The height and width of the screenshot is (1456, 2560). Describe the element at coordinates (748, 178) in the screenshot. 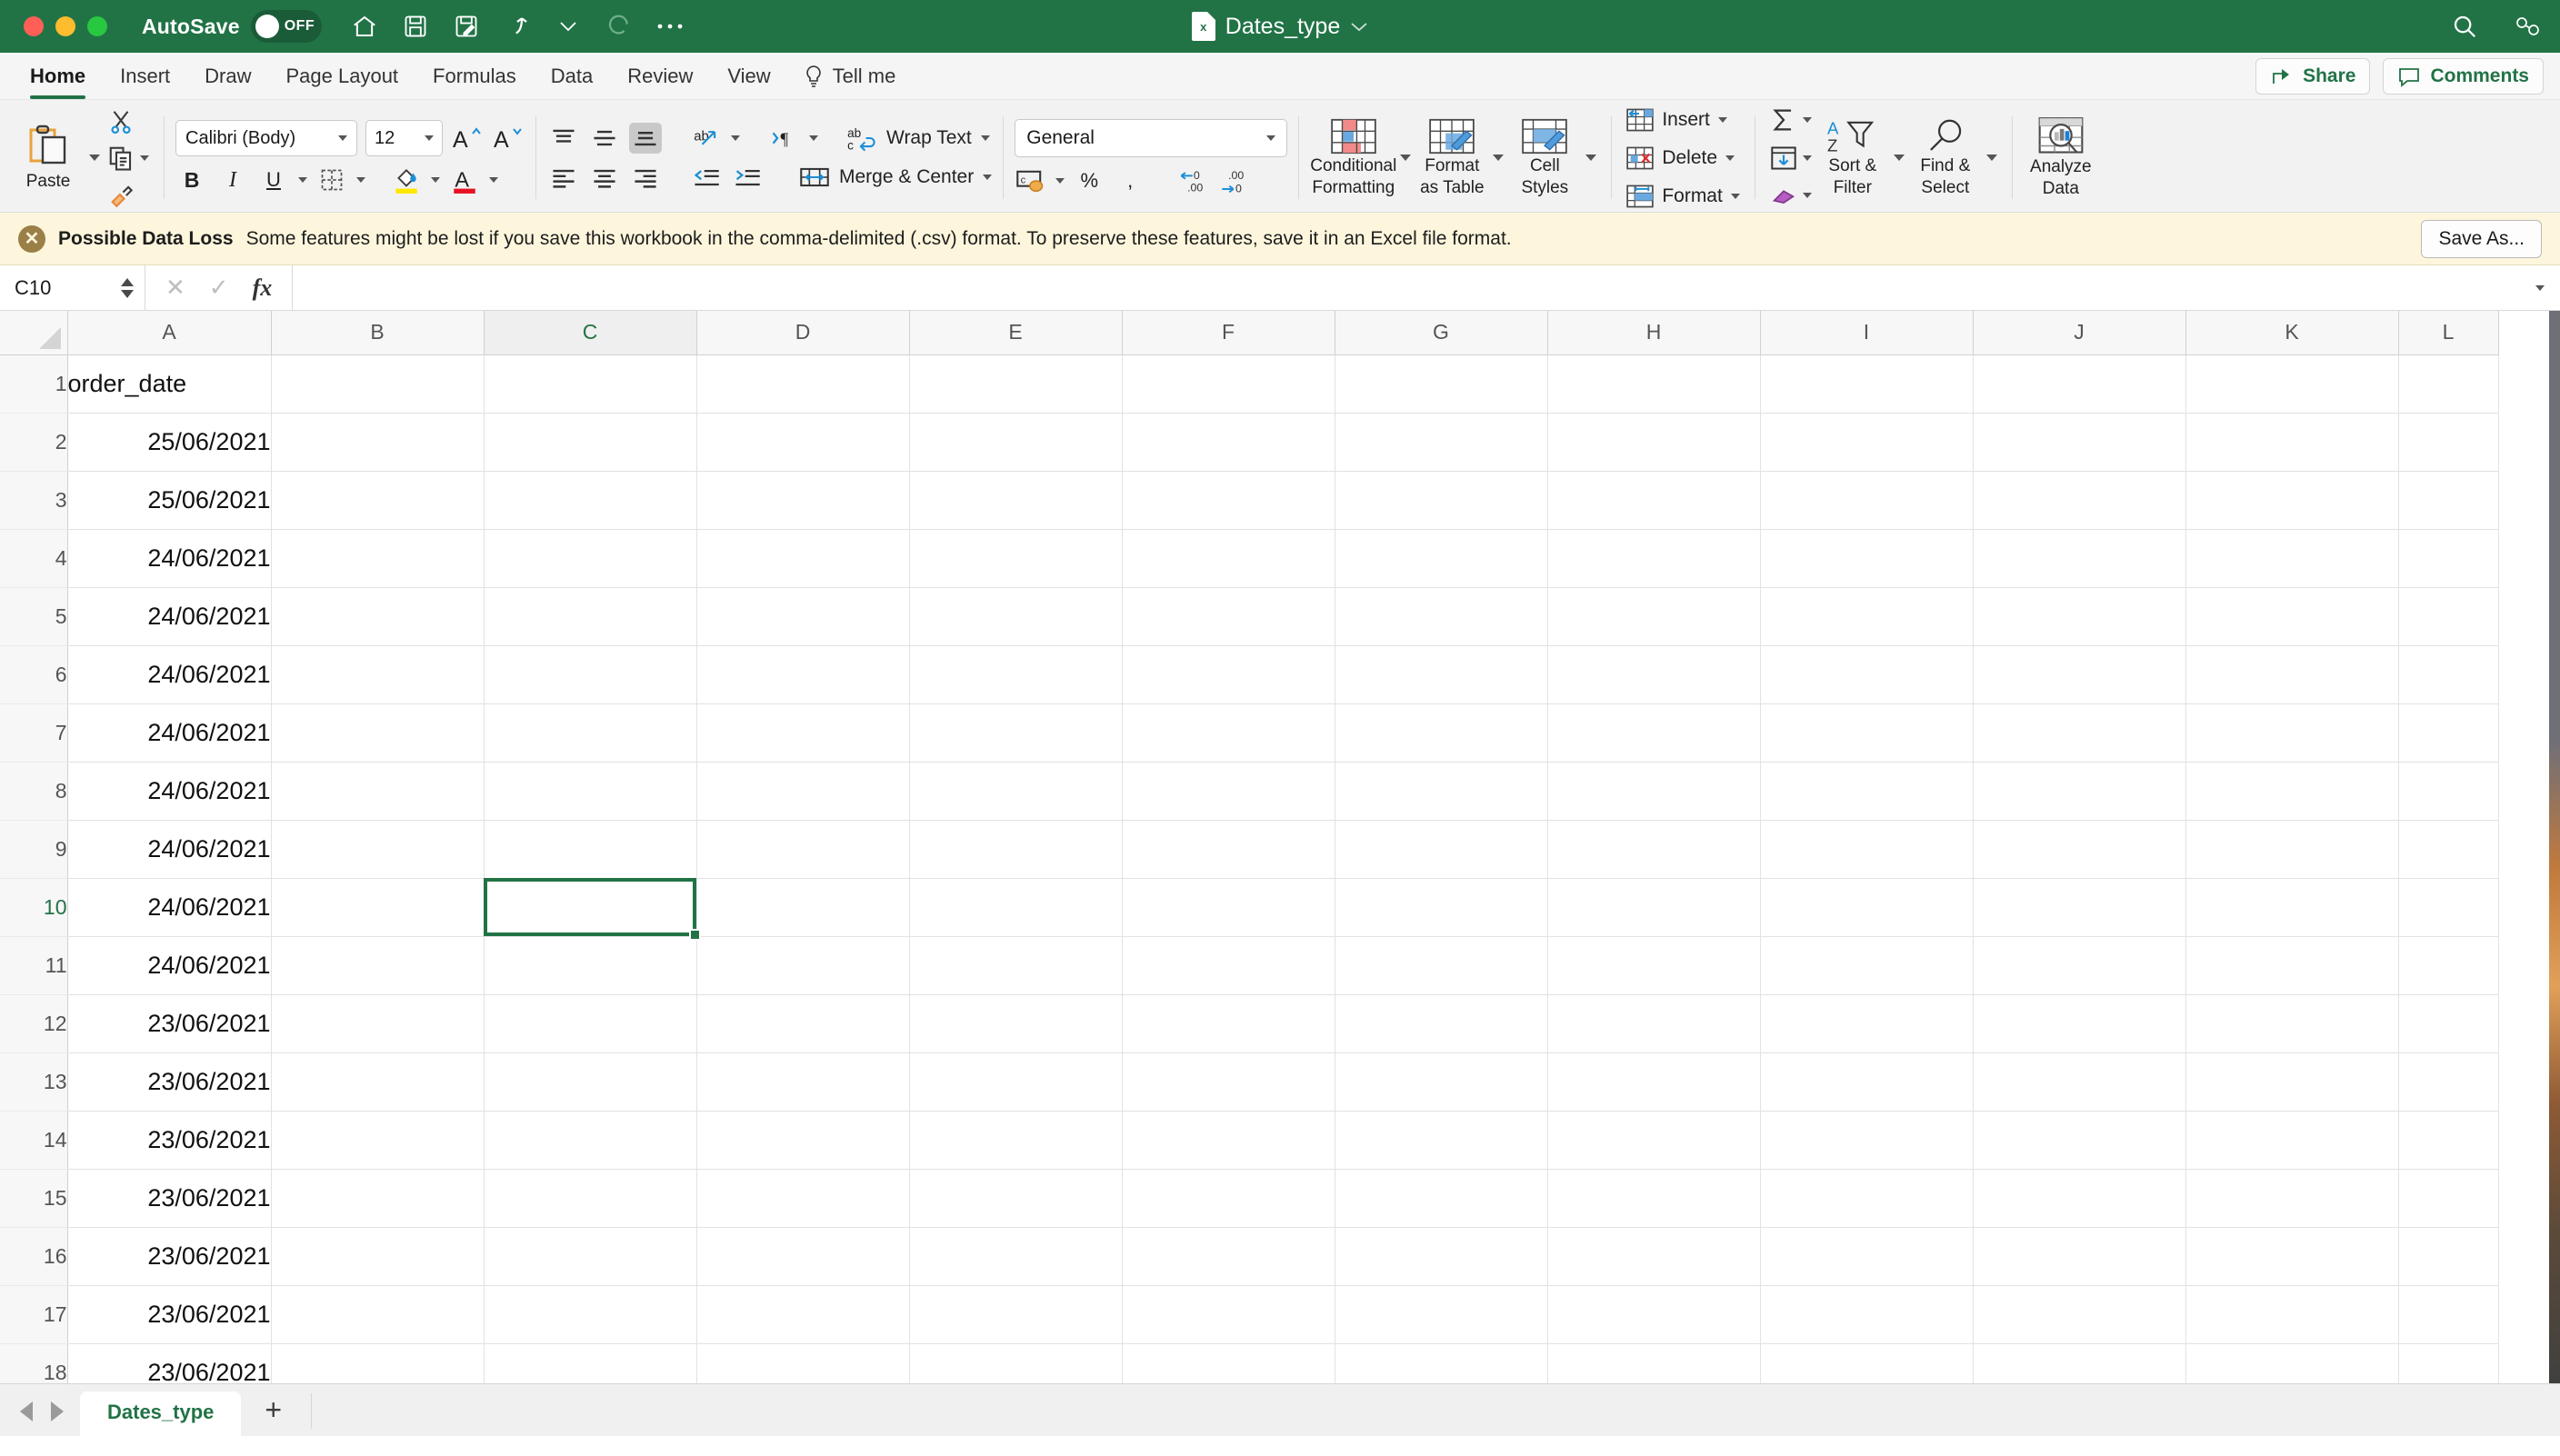

I see `increase-indent-button` at that location.